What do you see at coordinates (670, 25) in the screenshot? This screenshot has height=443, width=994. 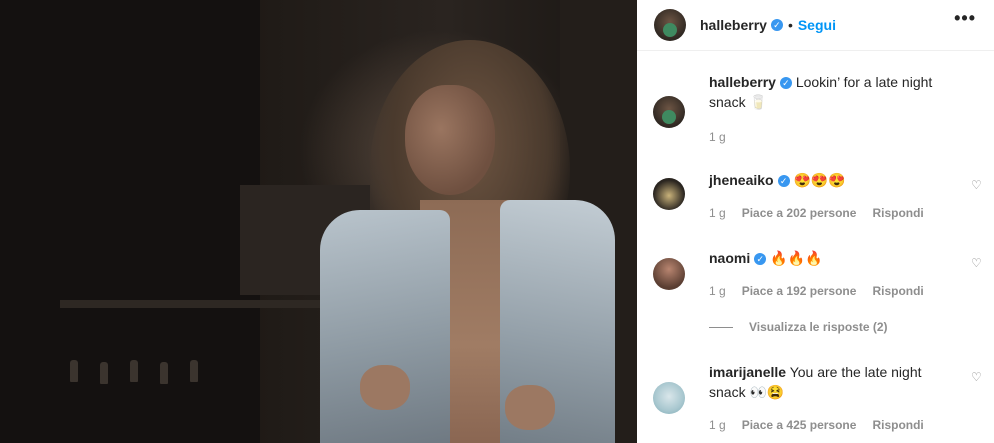 I see `author-avatar` at bounding box center [670, 25].